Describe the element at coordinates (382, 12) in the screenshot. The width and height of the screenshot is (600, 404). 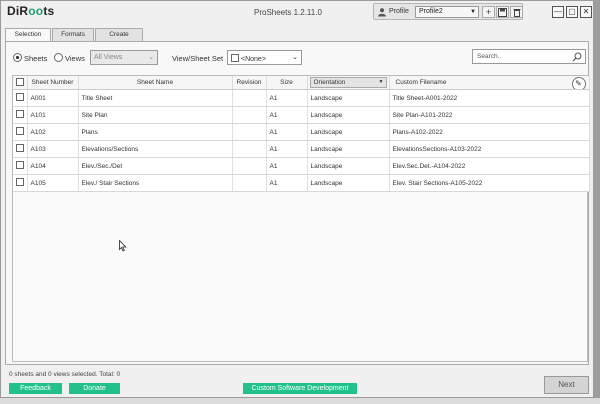
I see `user-icon` at that location.